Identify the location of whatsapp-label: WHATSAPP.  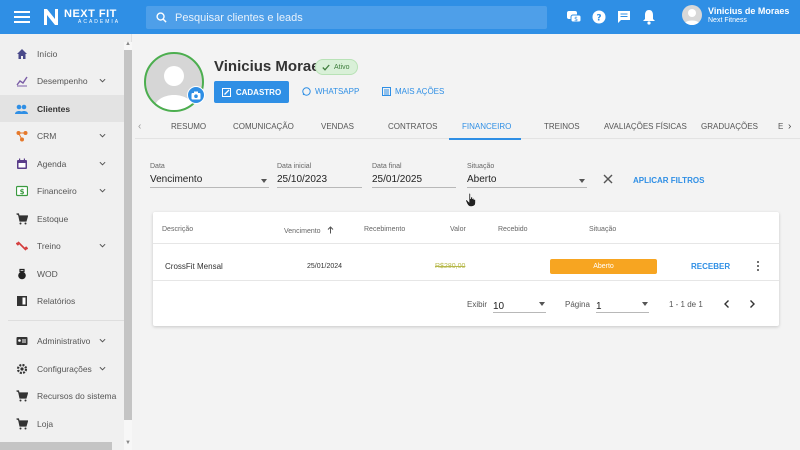
(337, 91).